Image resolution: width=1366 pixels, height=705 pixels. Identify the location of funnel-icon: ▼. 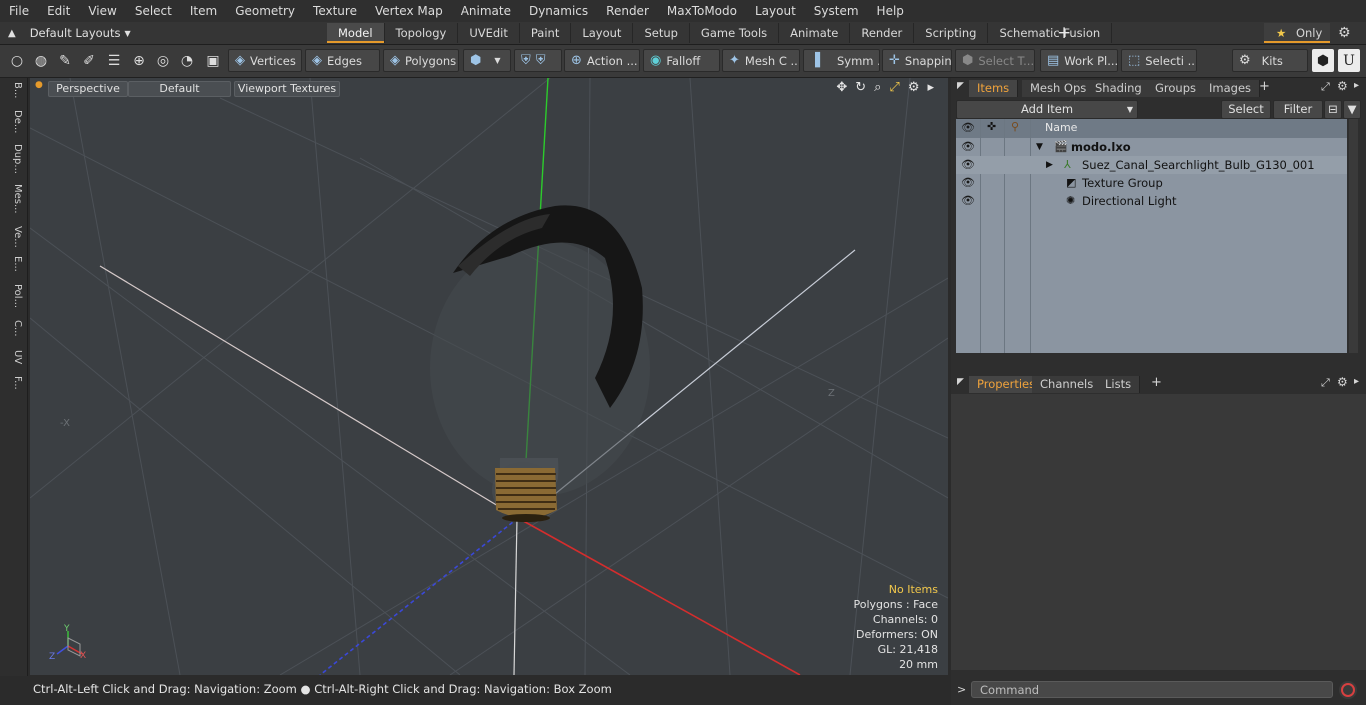
(1352, 109).